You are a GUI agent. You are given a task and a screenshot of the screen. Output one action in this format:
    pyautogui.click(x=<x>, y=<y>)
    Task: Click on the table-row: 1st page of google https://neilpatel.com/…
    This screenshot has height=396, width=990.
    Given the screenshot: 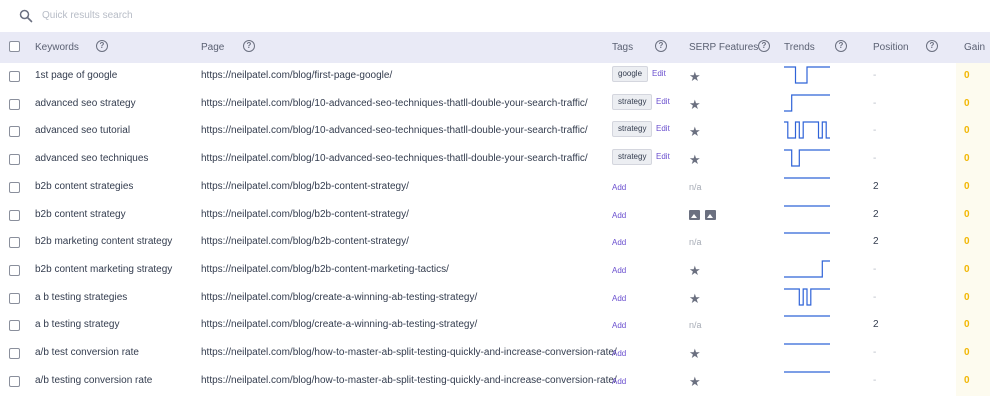 What is the action you would take?
    pyautogui.click(x=495, y=77)
    